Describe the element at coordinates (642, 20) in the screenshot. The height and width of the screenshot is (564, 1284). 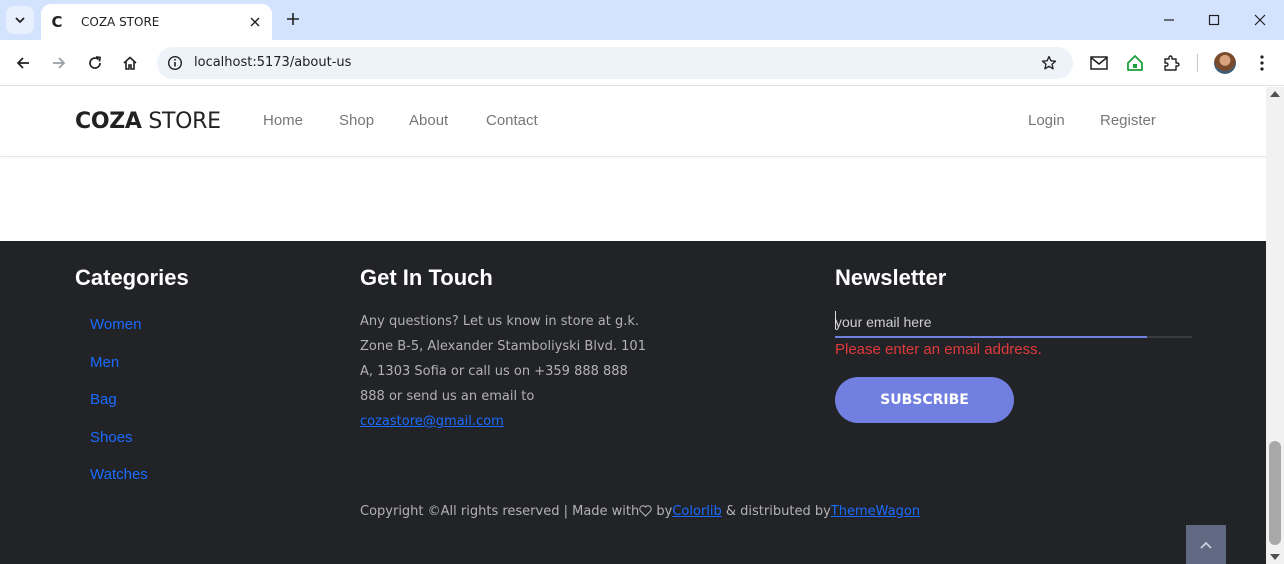
I see `browser-tab-bar: C COZA STORE` at that location.